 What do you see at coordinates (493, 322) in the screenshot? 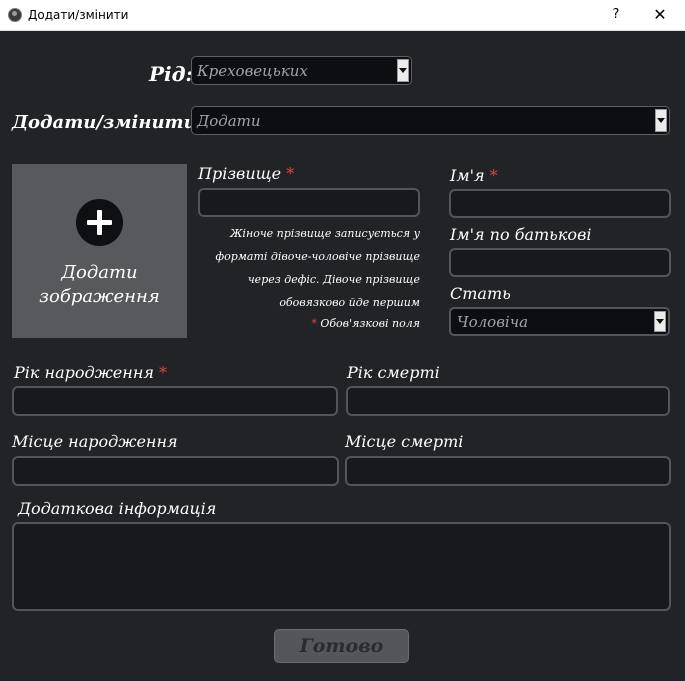
I see `gender-select-value: Чоловіча` at bounding box center [493, 322].